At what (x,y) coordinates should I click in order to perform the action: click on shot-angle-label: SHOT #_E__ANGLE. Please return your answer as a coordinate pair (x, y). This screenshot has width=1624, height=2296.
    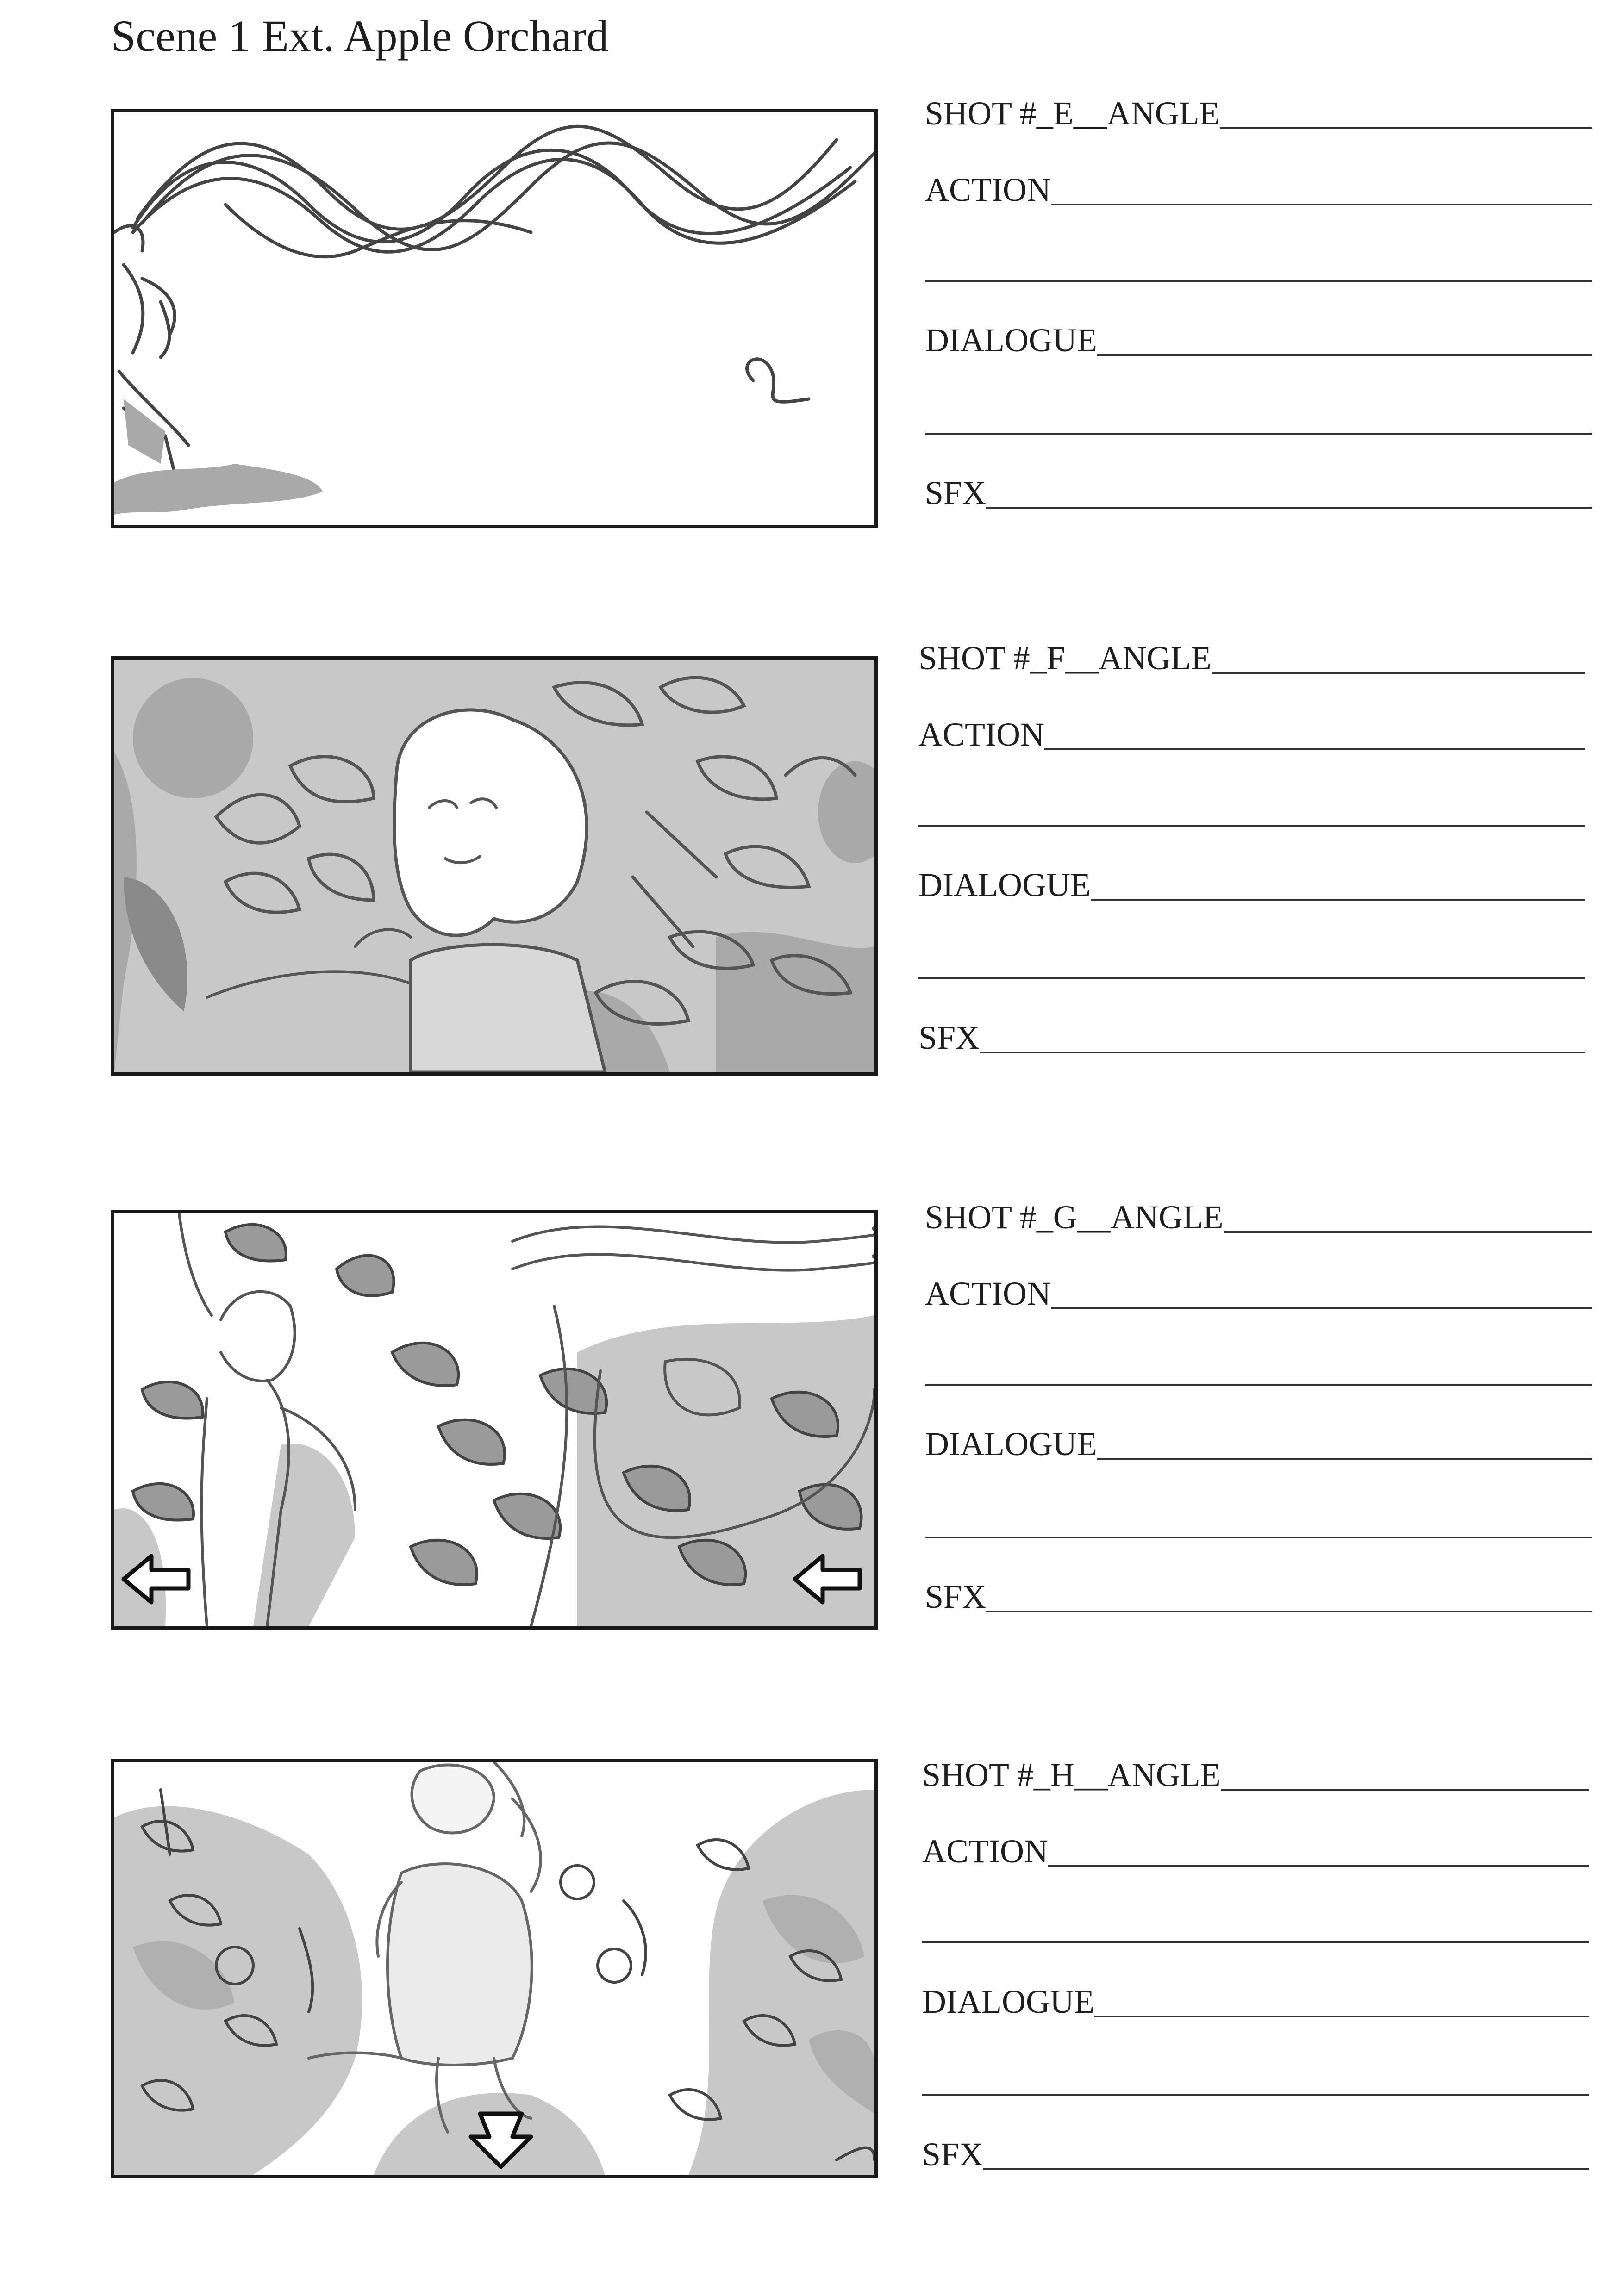
    Looking at the image, I should click on (1072, 113).